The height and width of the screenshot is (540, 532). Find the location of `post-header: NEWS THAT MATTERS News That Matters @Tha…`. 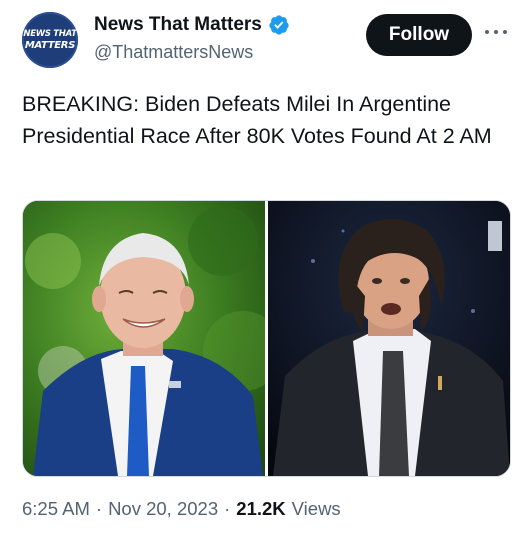

post-header: NEWS THAT MATTERS News That Matters @Tha… is located at coordinates (266, 40).